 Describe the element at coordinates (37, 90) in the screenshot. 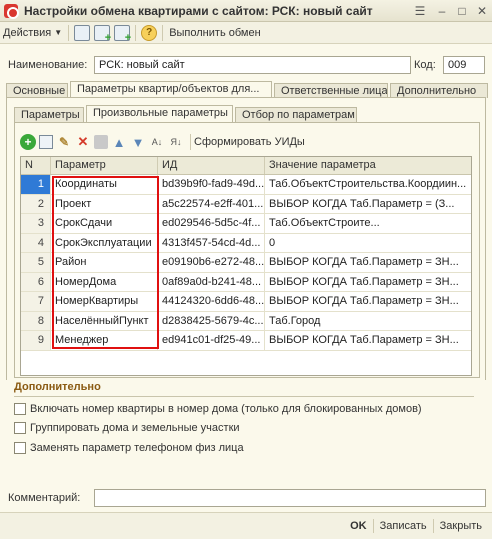

I see `tab-main: Основные` at that location.